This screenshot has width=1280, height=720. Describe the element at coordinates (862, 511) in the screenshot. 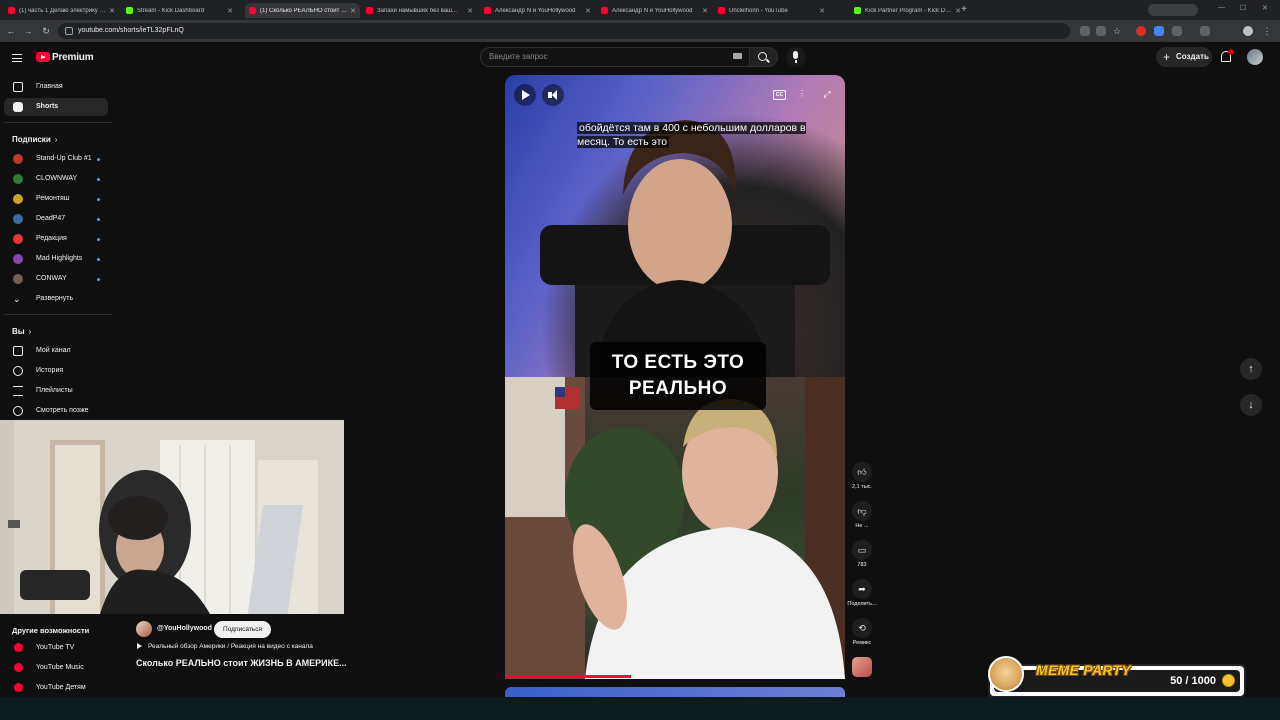

I see `thumbs-down-icon: 👎︎` at that location.